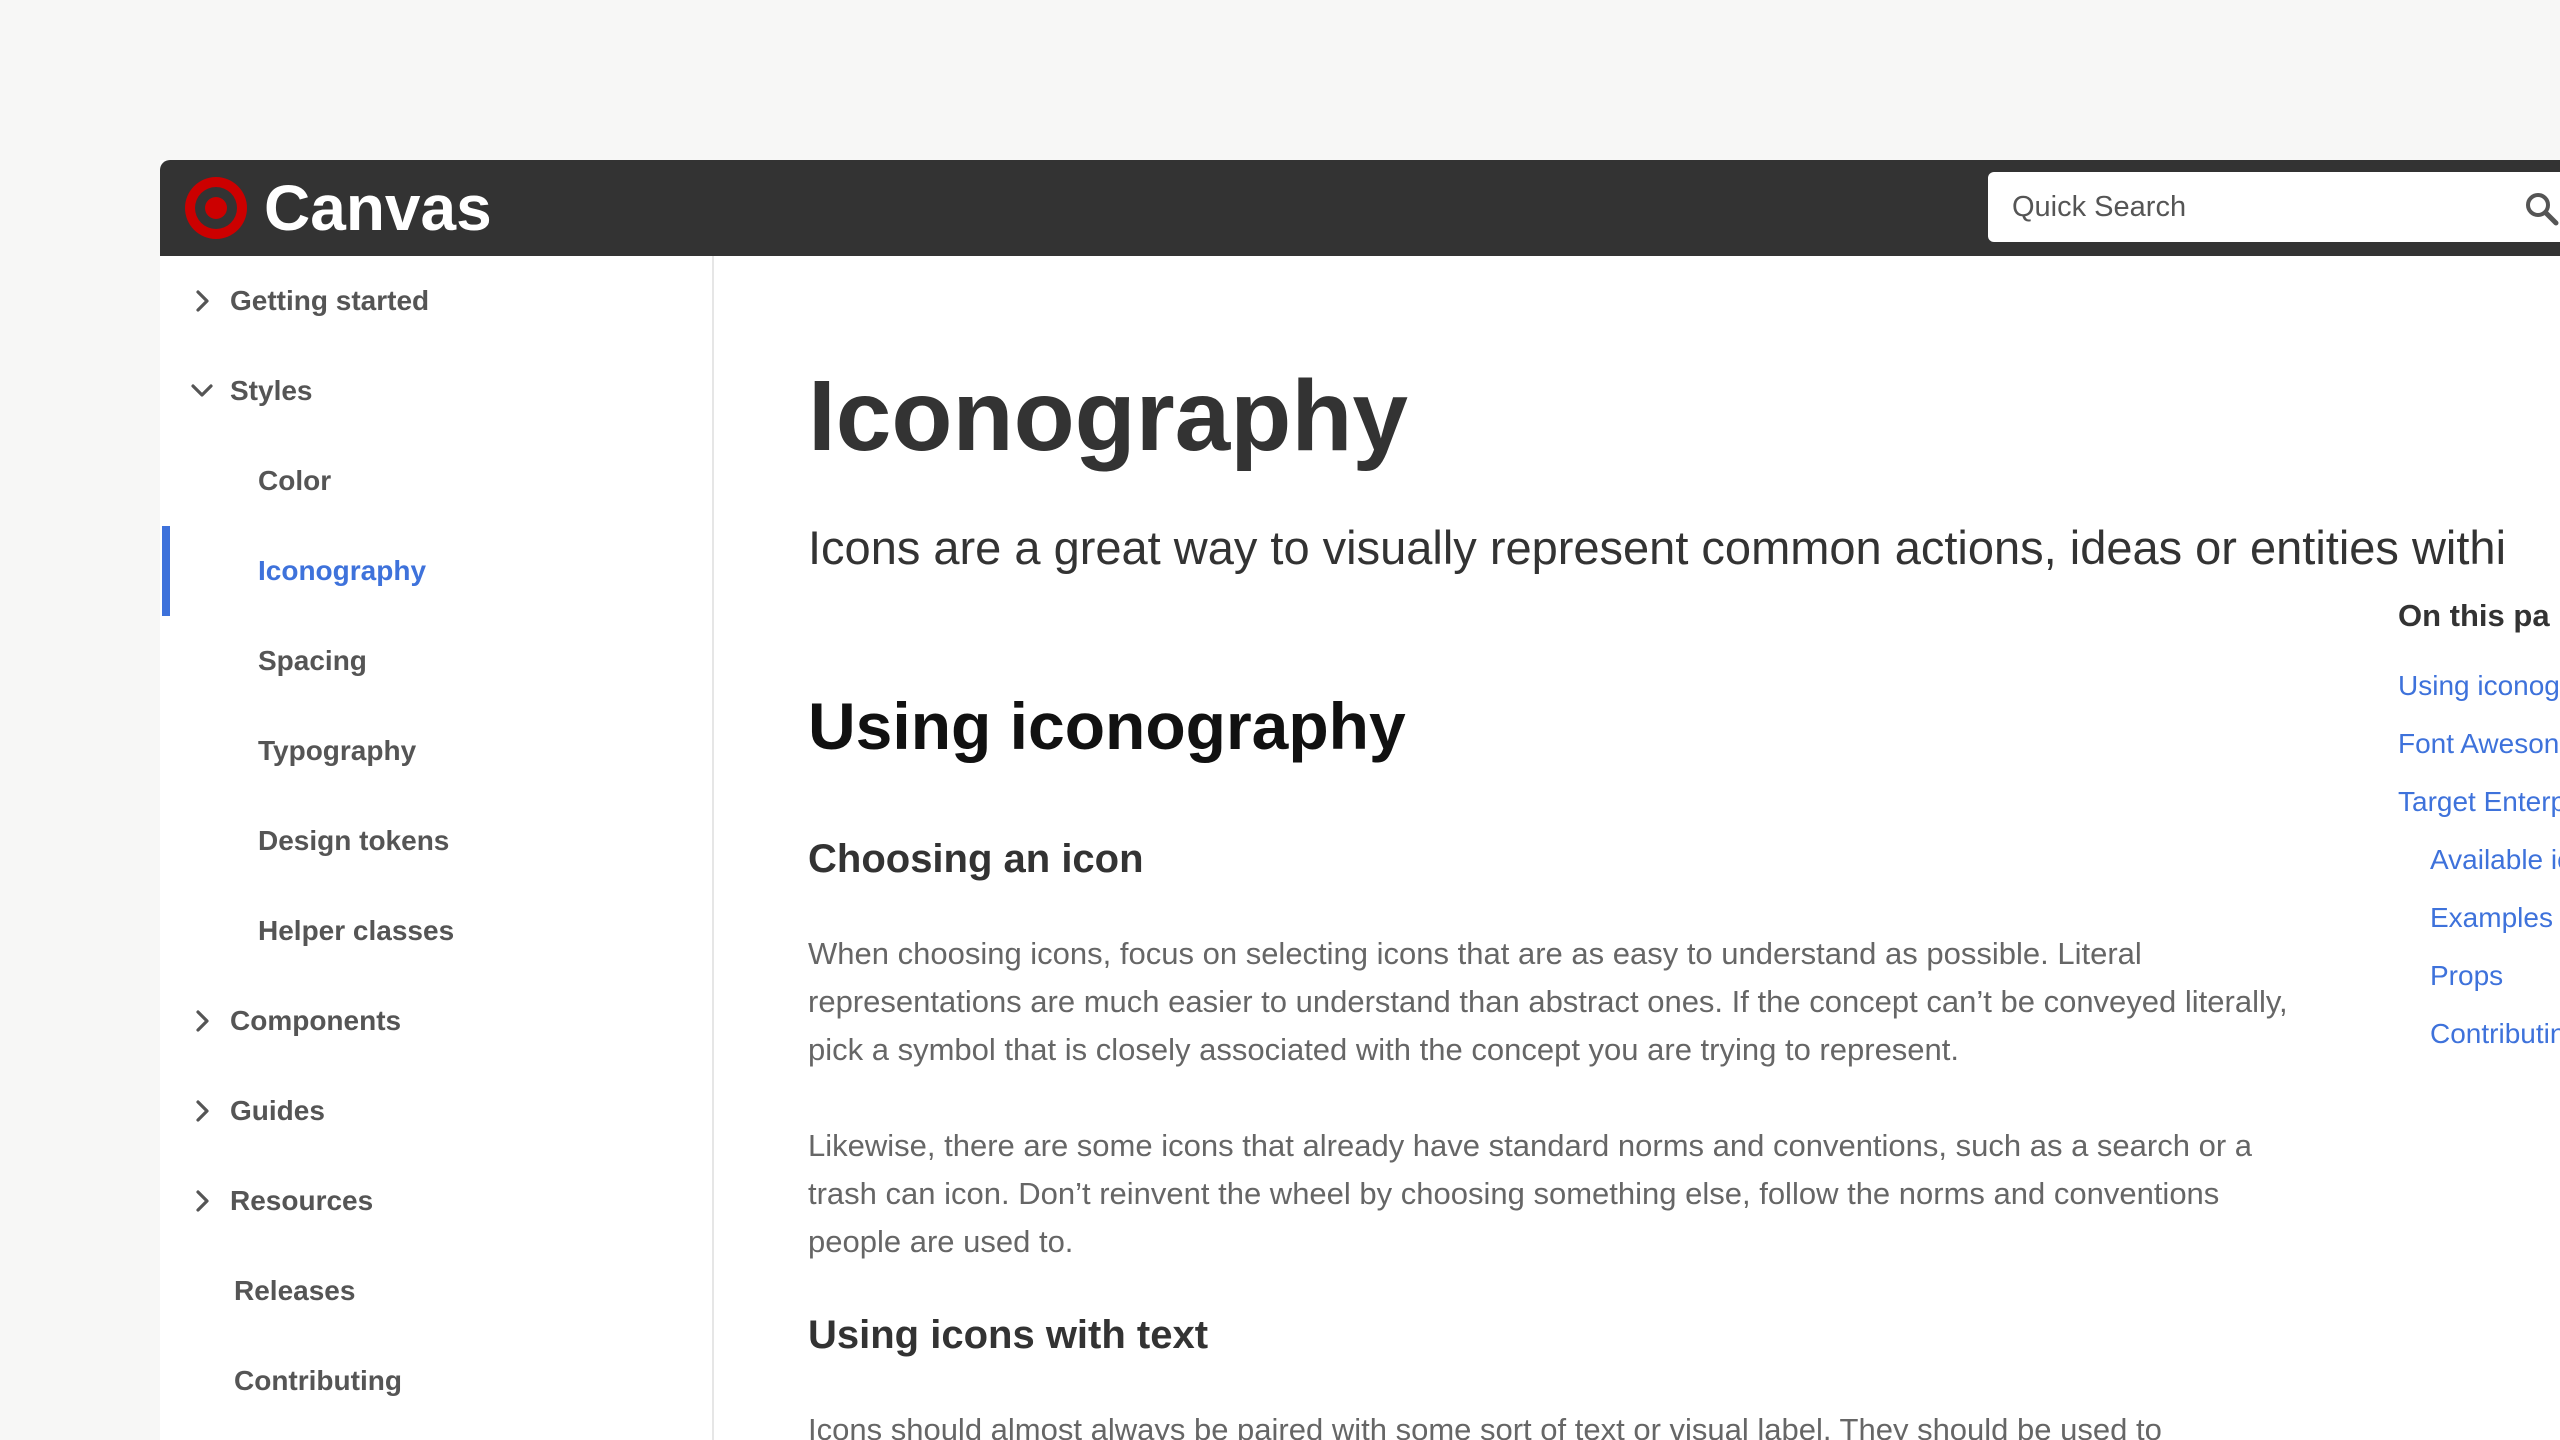 Image resolution: width=2560 pixels, height=1440 pixels. Describe the element at coordinates (295, 1290) in the screenshot. I see `sidebar-item-label: Releases` at that location.